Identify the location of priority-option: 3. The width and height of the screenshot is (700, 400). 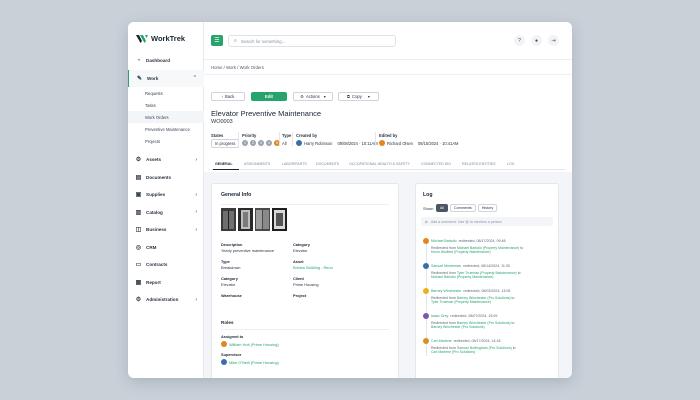
(261, 143).